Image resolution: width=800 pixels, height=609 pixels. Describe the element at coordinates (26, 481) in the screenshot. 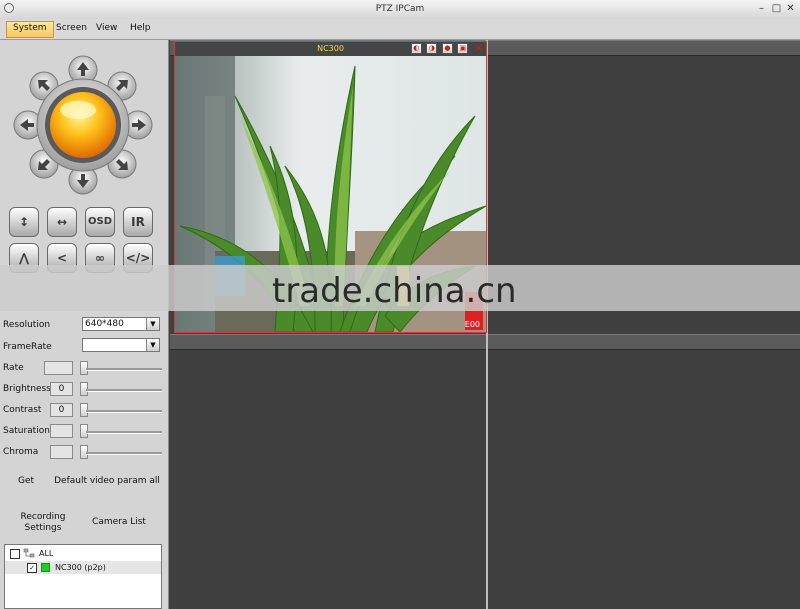

I see `get-button: Get` at that location.